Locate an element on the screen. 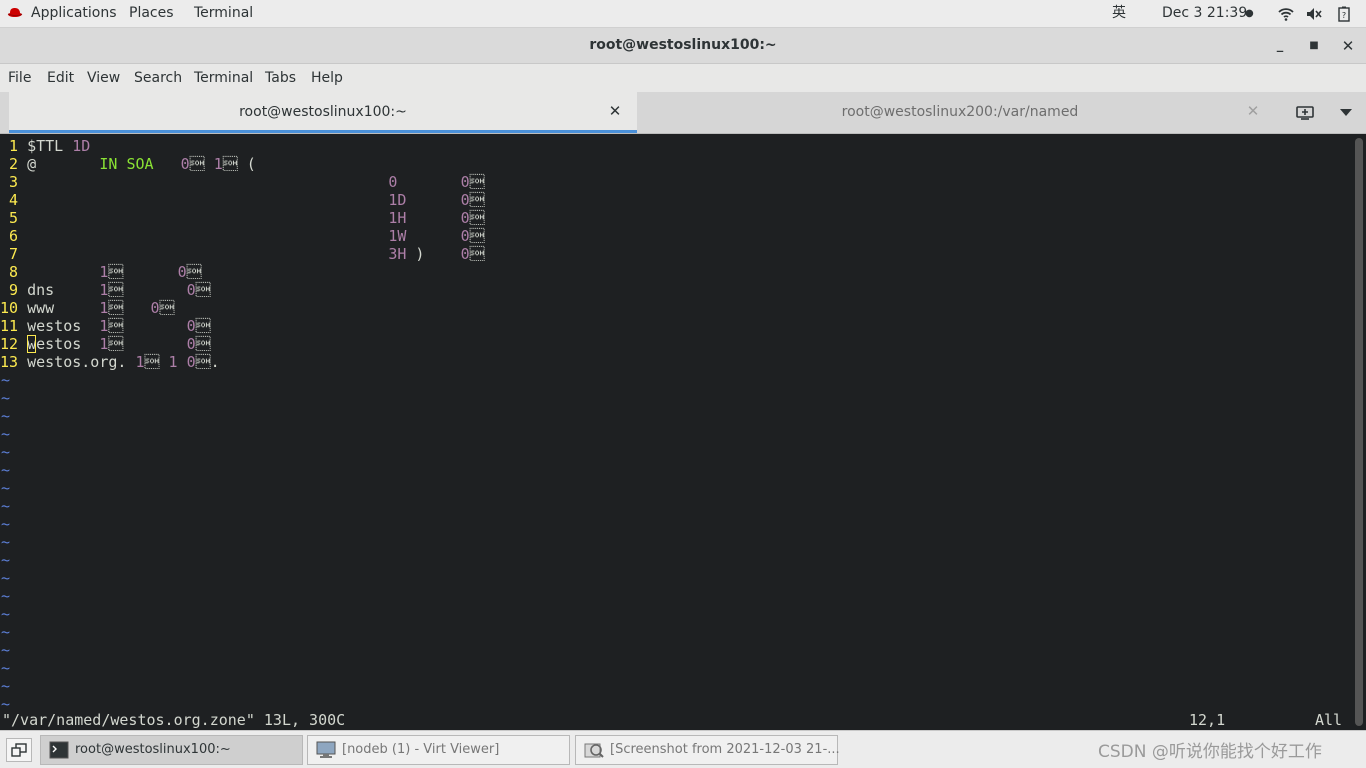 The image size is (1366, 768). window-title: root@westoslinux100:~ is located at coordinates (683, 45).